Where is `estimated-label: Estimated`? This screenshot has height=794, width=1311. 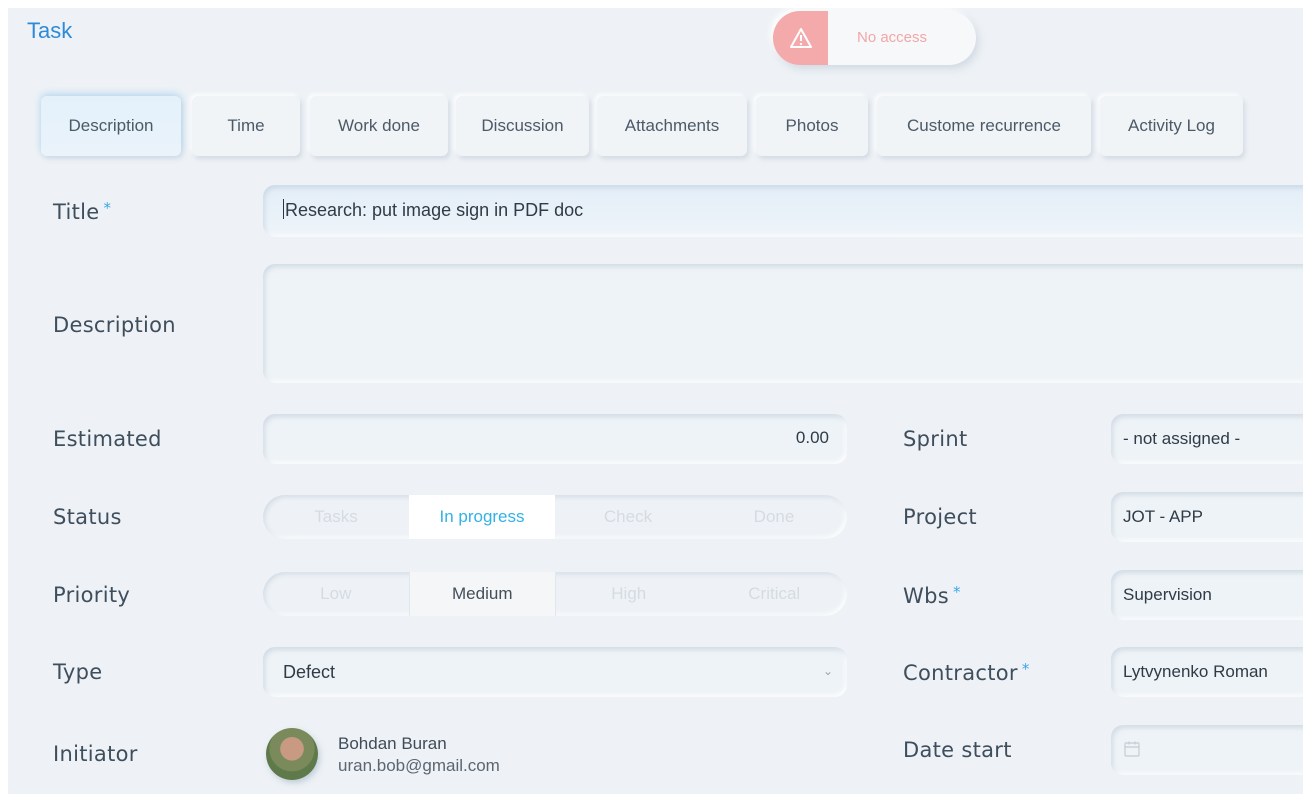
estimated-label: Estimated is located at coordinates (107, 439).